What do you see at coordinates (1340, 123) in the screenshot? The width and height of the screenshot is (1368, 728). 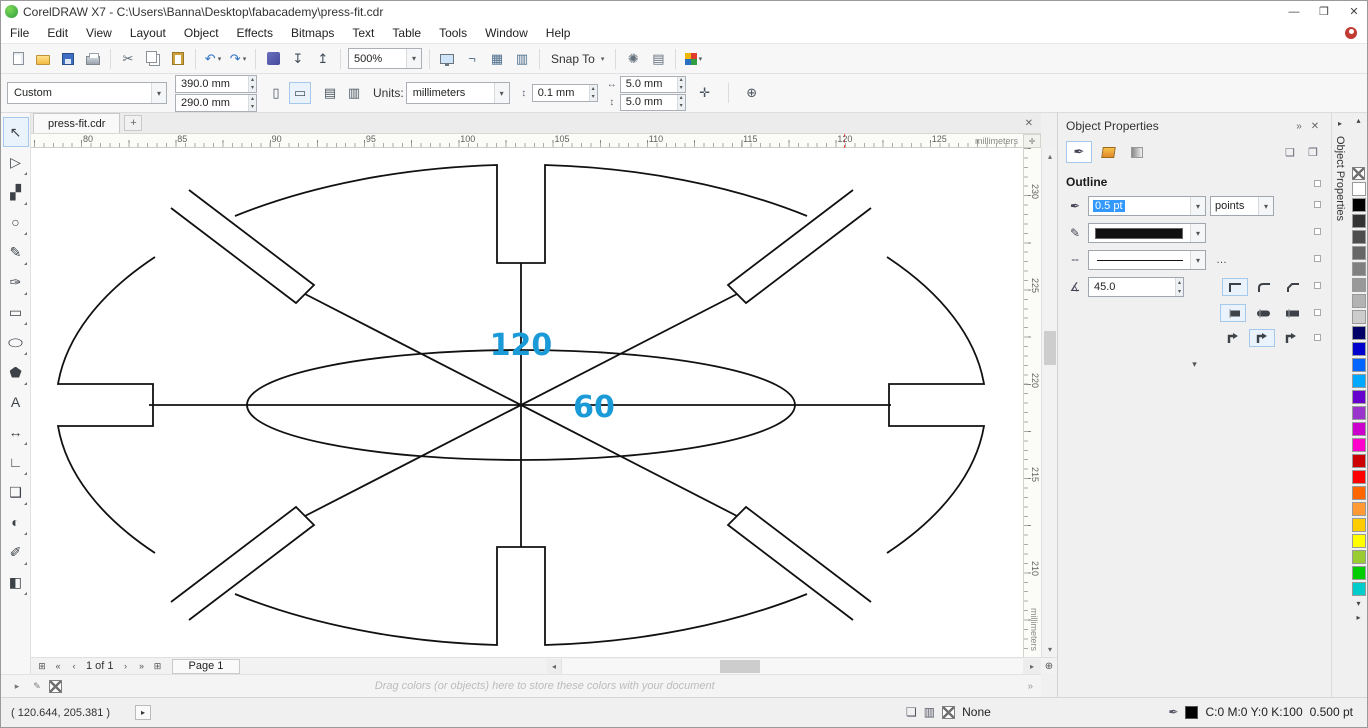 I see `docker-collapse-icon: ▸` at bounding box center [1340, 123].